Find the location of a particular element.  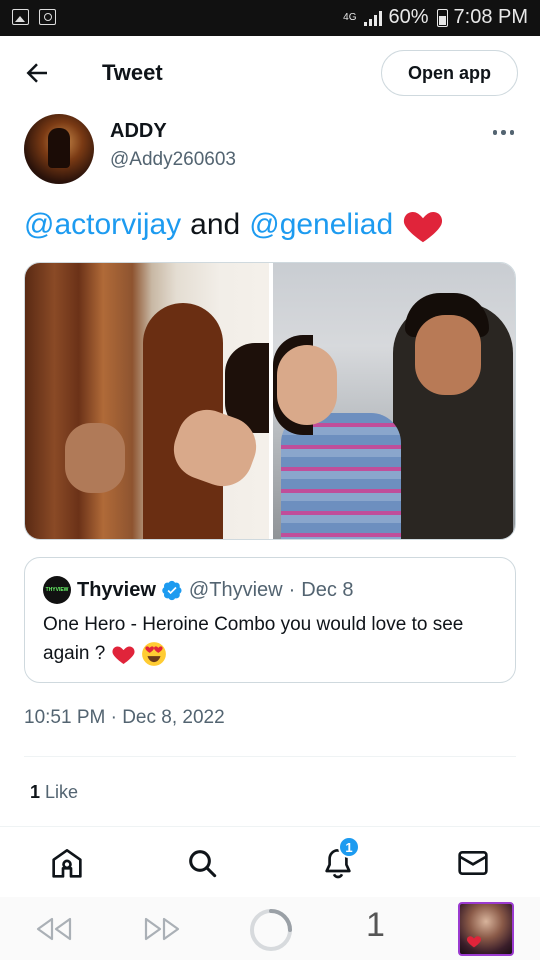

tweet-text-connector: and is located at coordinates (215, 224).